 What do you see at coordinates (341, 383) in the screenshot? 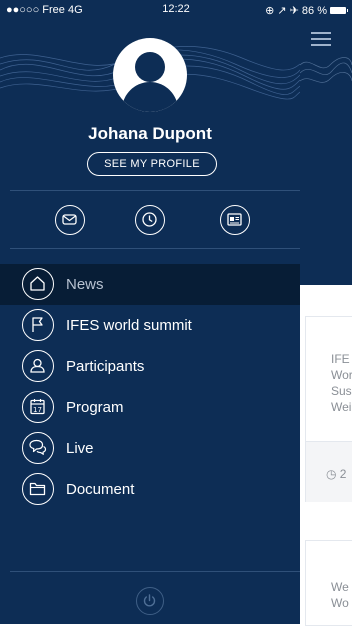
I see `news-card-text: IFE Wor Sus Wei` at bounding box center [341, 383].